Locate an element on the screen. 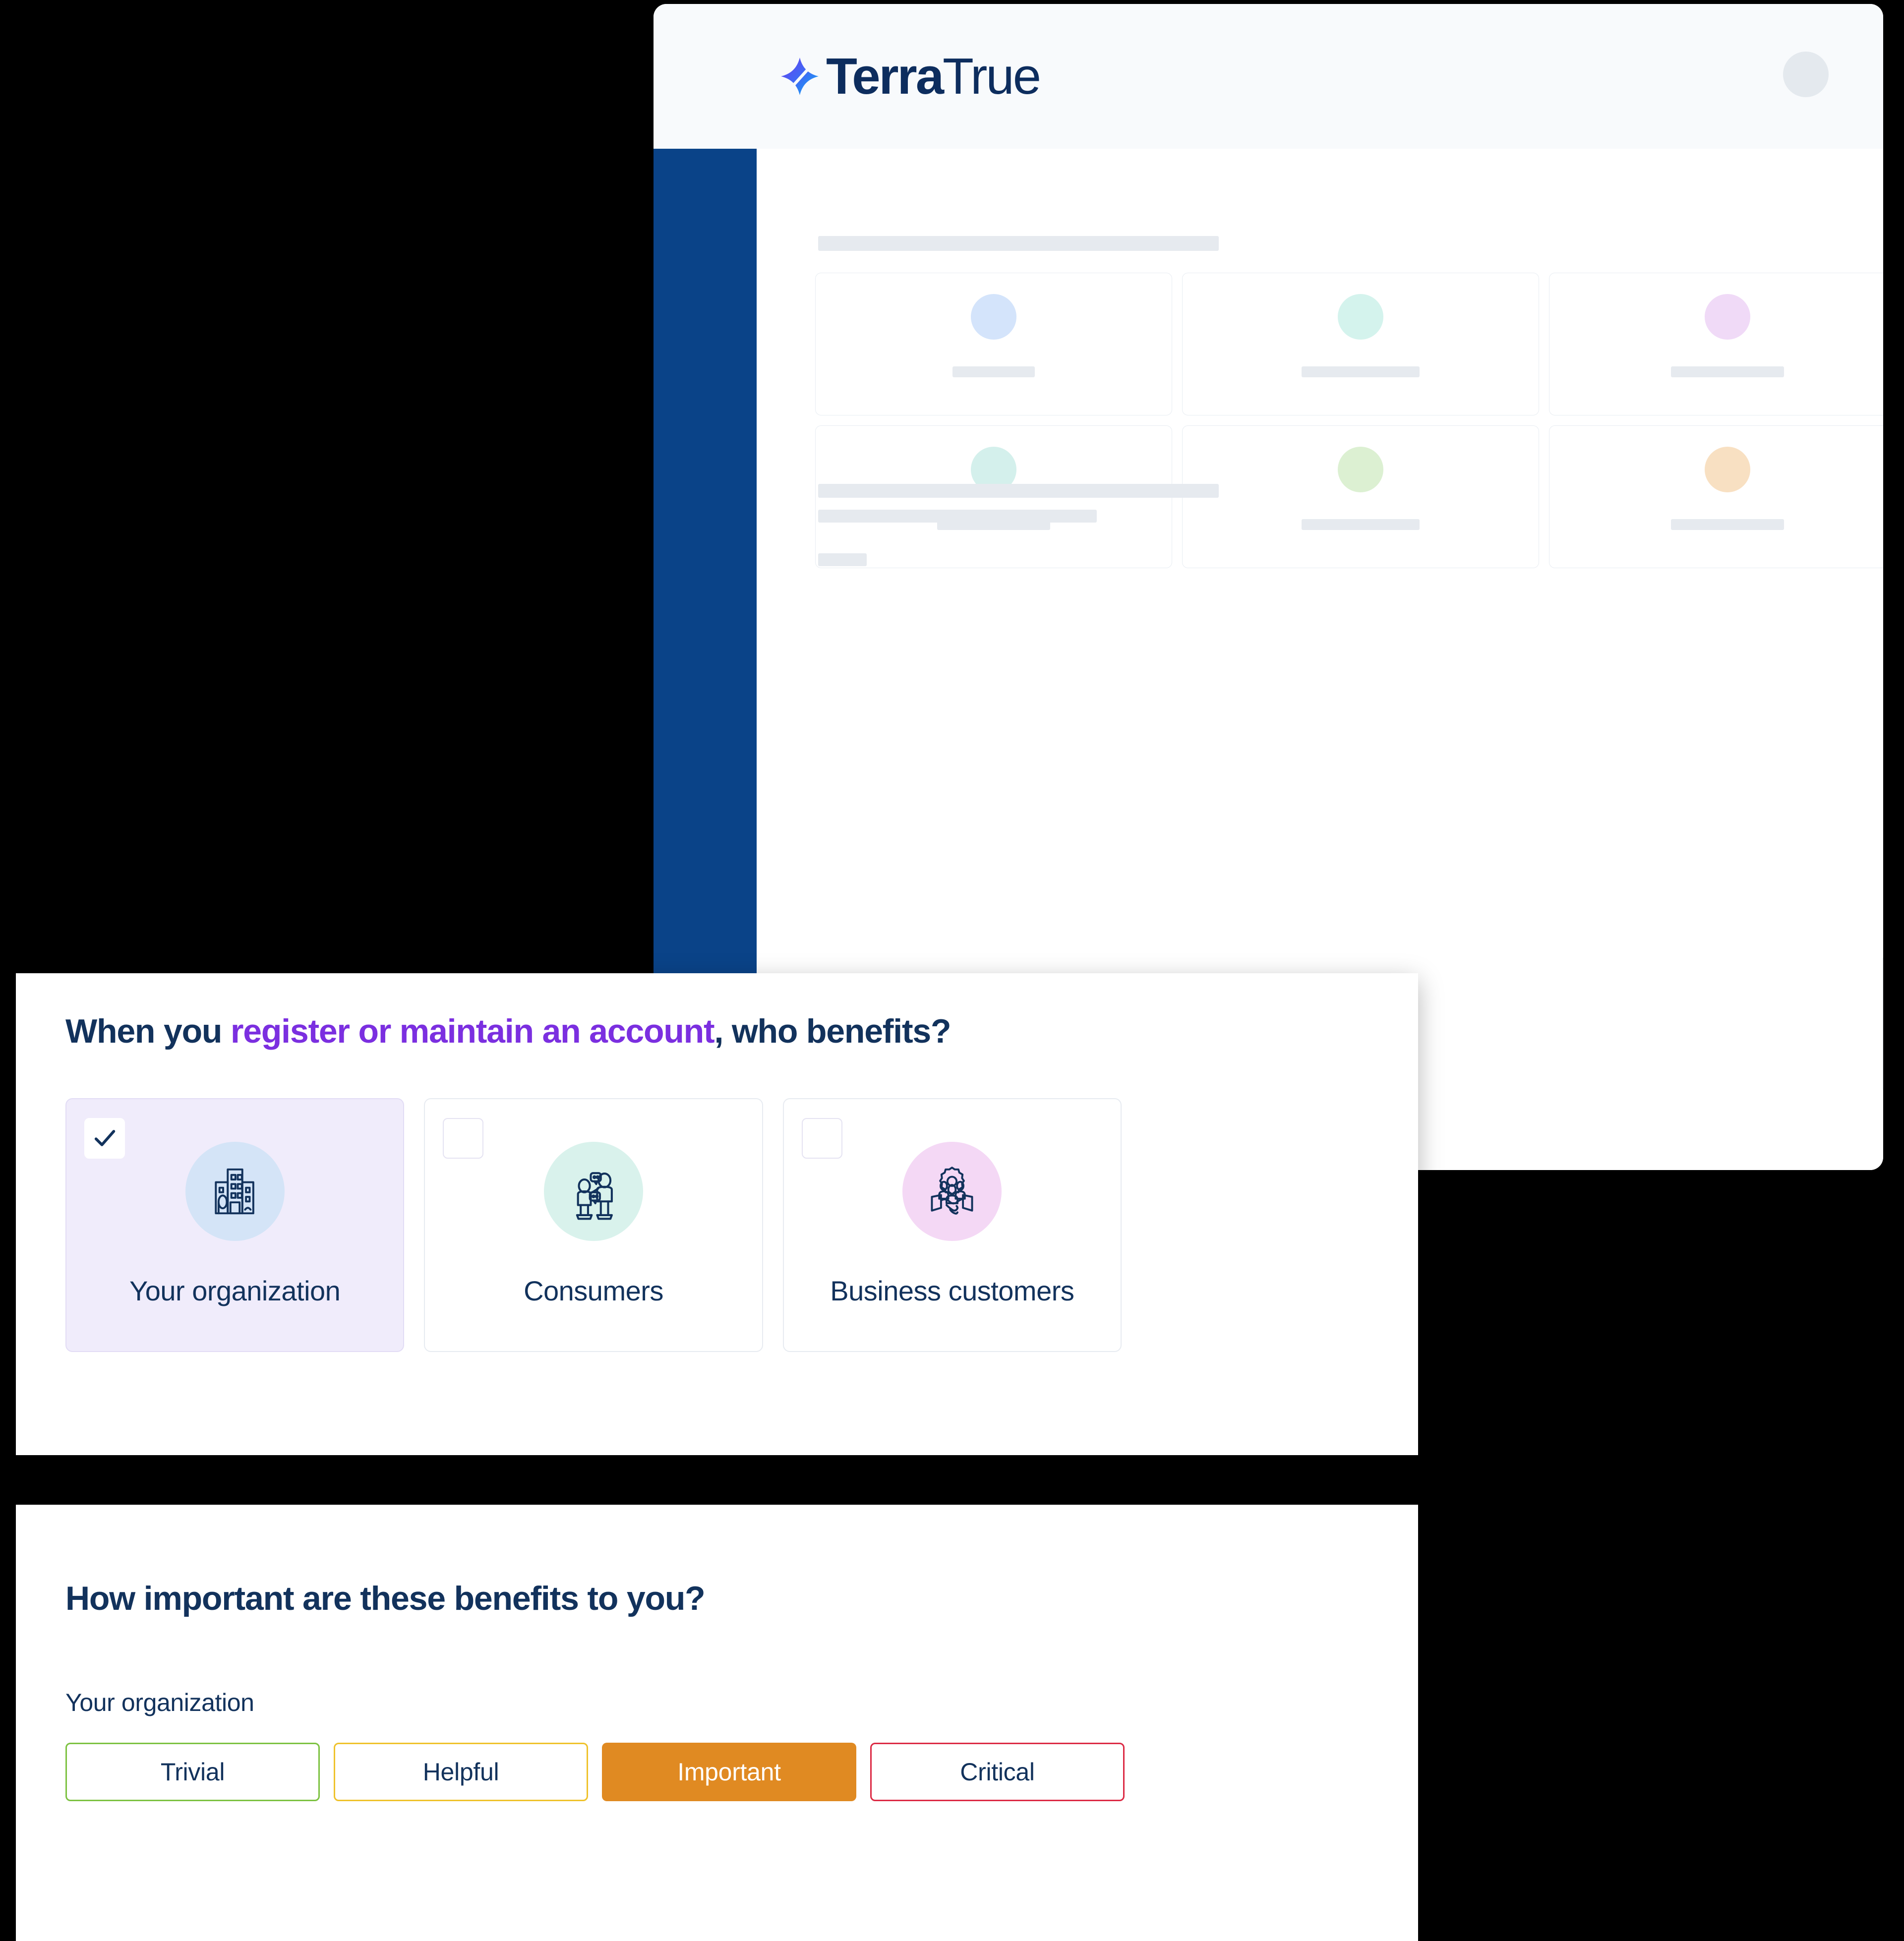 The width and height of the screenshot is (1904, 1941). rating-button-trivial: Trivial is located at coordinates (192, 1772).